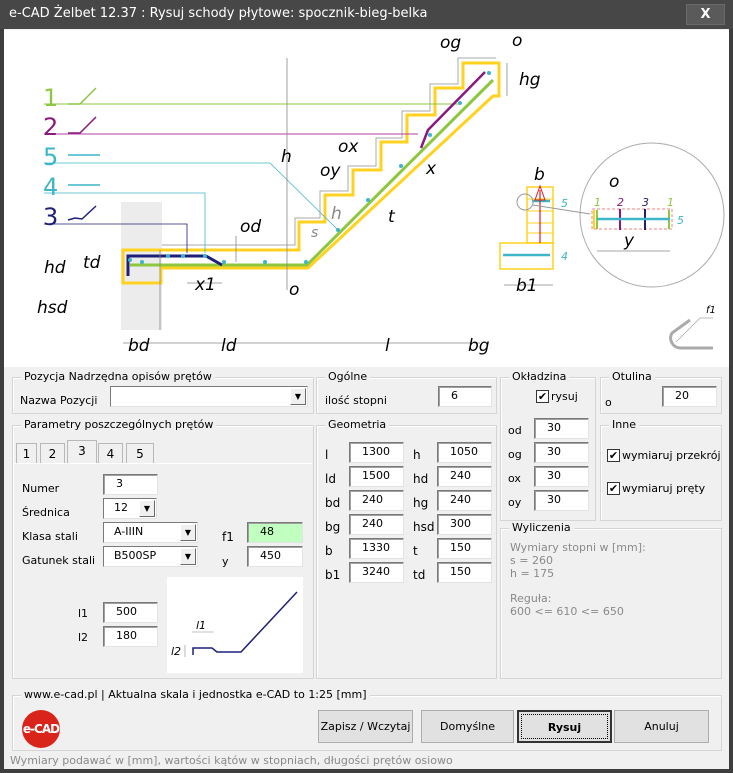  Describe the element at coordinates (201, 625) in the screenshot. I see `preview-l1-label: l1` at that location.